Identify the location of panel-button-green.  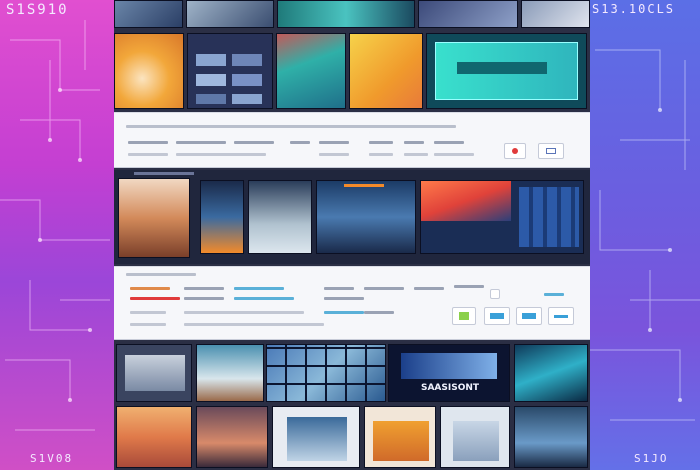
(464, 316).